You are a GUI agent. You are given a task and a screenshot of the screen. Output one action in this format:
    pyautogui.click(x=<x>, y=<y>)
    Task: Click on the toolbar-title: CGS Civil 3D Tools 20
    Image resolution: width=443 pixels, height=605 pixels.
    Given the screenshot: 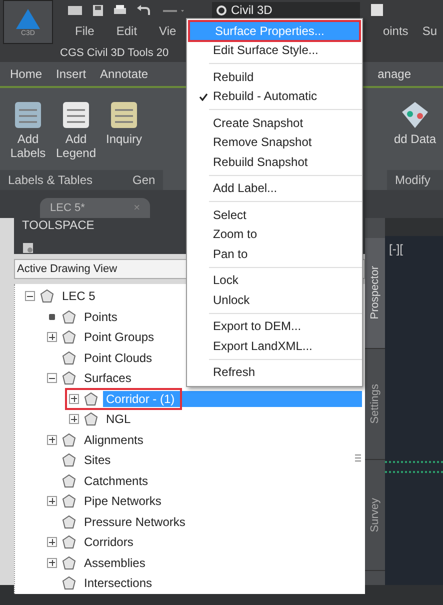 What is the action you would take?
    pyautogui.click(x=114, y=53)
    